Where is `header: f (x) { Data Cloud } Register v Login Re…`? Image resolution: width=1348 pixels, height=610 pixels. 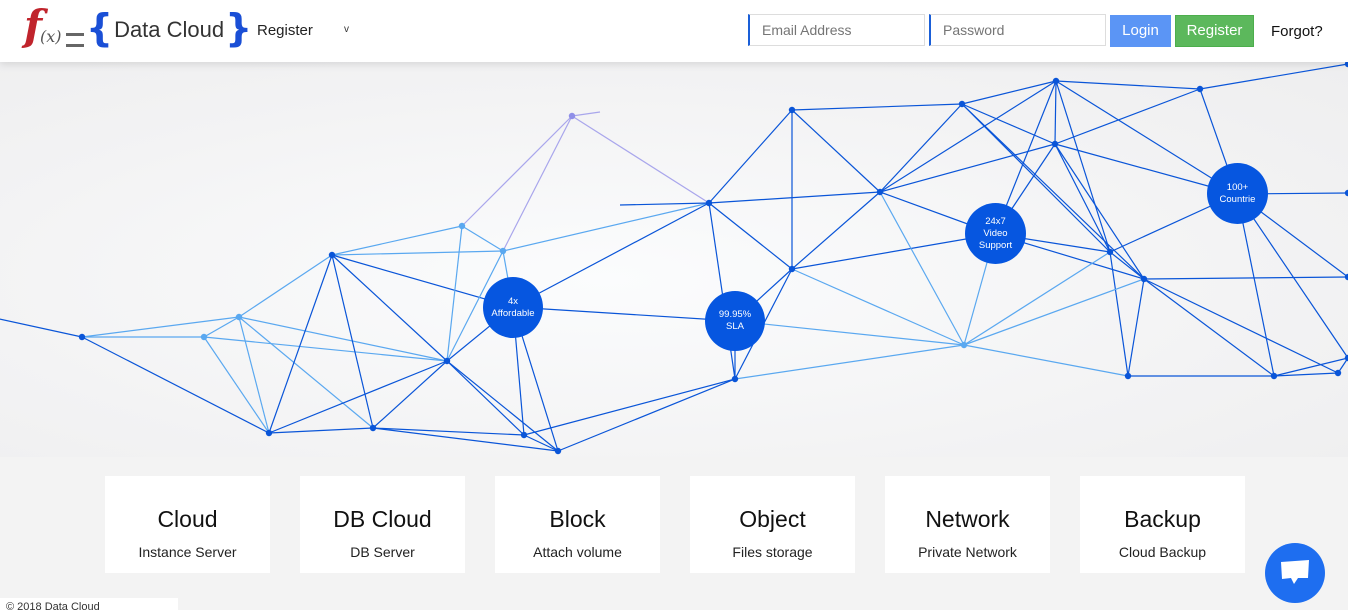
header: f (x) { Data Cloud } Register v Login Re… is located at coordinates (674, 31).